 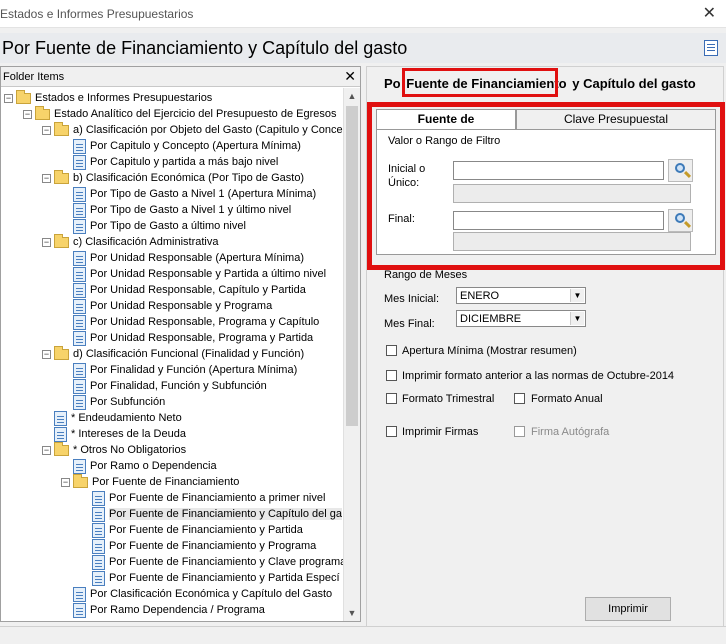 I want to click on mes-final-select: DICIEMBRE ▼, so click(x=521, y=318).